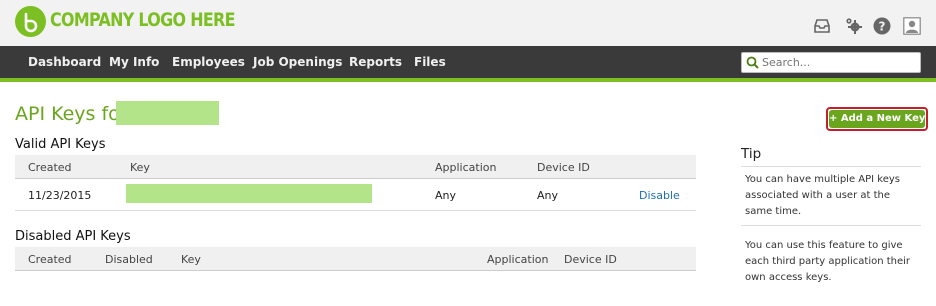 The image size is (936, 306). What do you see at coordinates (837, 62) in the screenshot?
I see `search-input` at bounding box center [837, 62].